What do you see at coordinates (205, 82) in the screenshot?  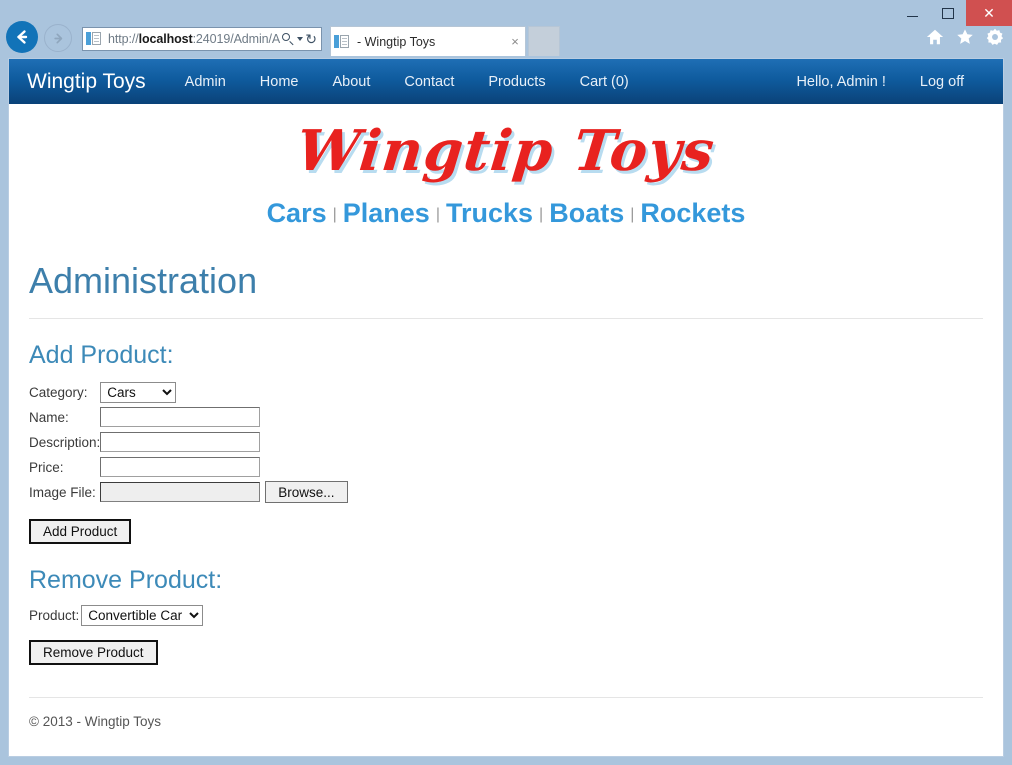 I see `nav-item-admin: Admin` at bounding box center [205, 82].